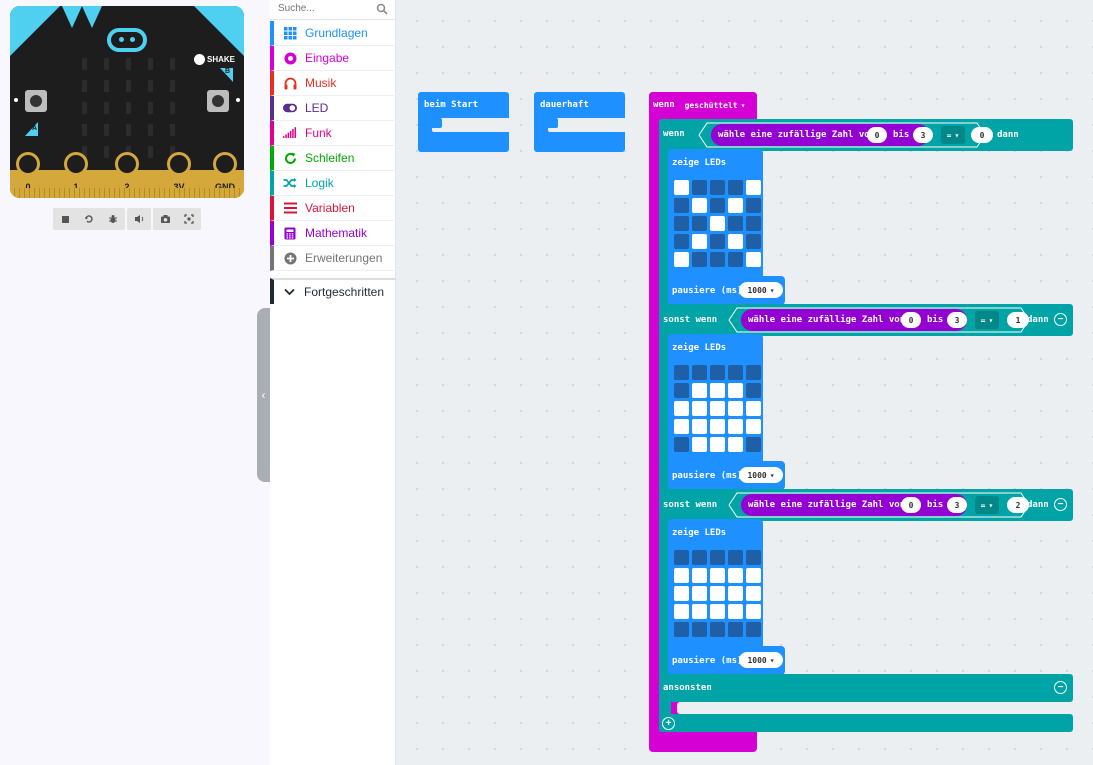 The image size is (1093, 765). I want to click on category-variablen: Variablen, so click(333, 208).